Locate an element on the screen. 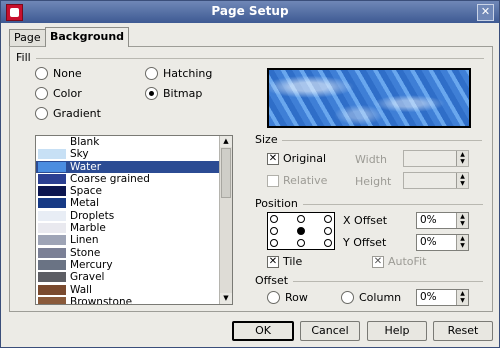 The width and height of the screenshot is (500, 348). autofit-checkbox: ✕ AutoFit is located at coordinates (399, 261).